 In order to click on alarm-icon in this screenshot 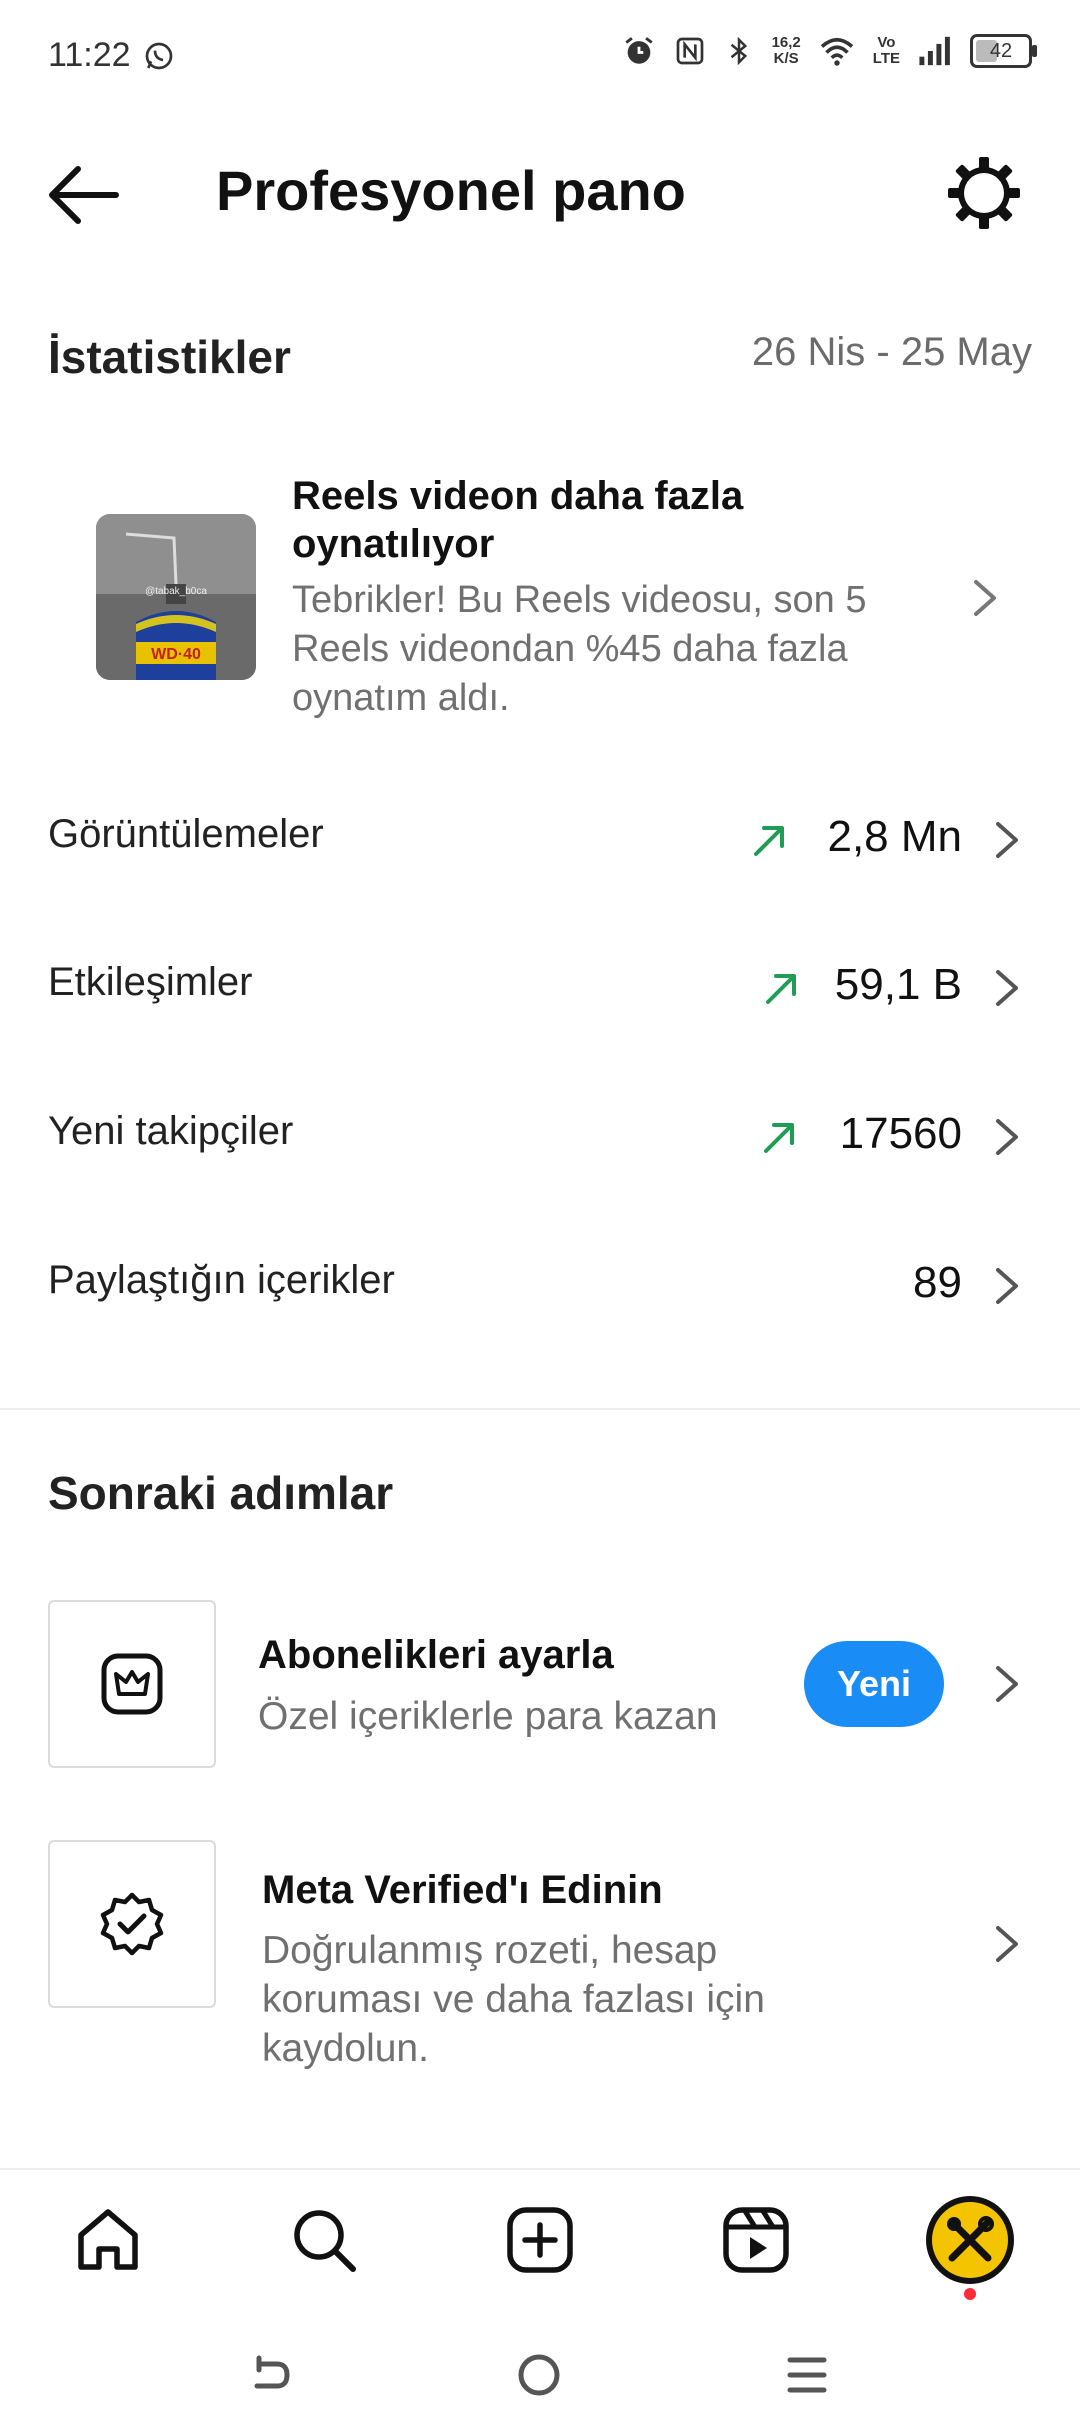, I will do `click(638, 50)`.